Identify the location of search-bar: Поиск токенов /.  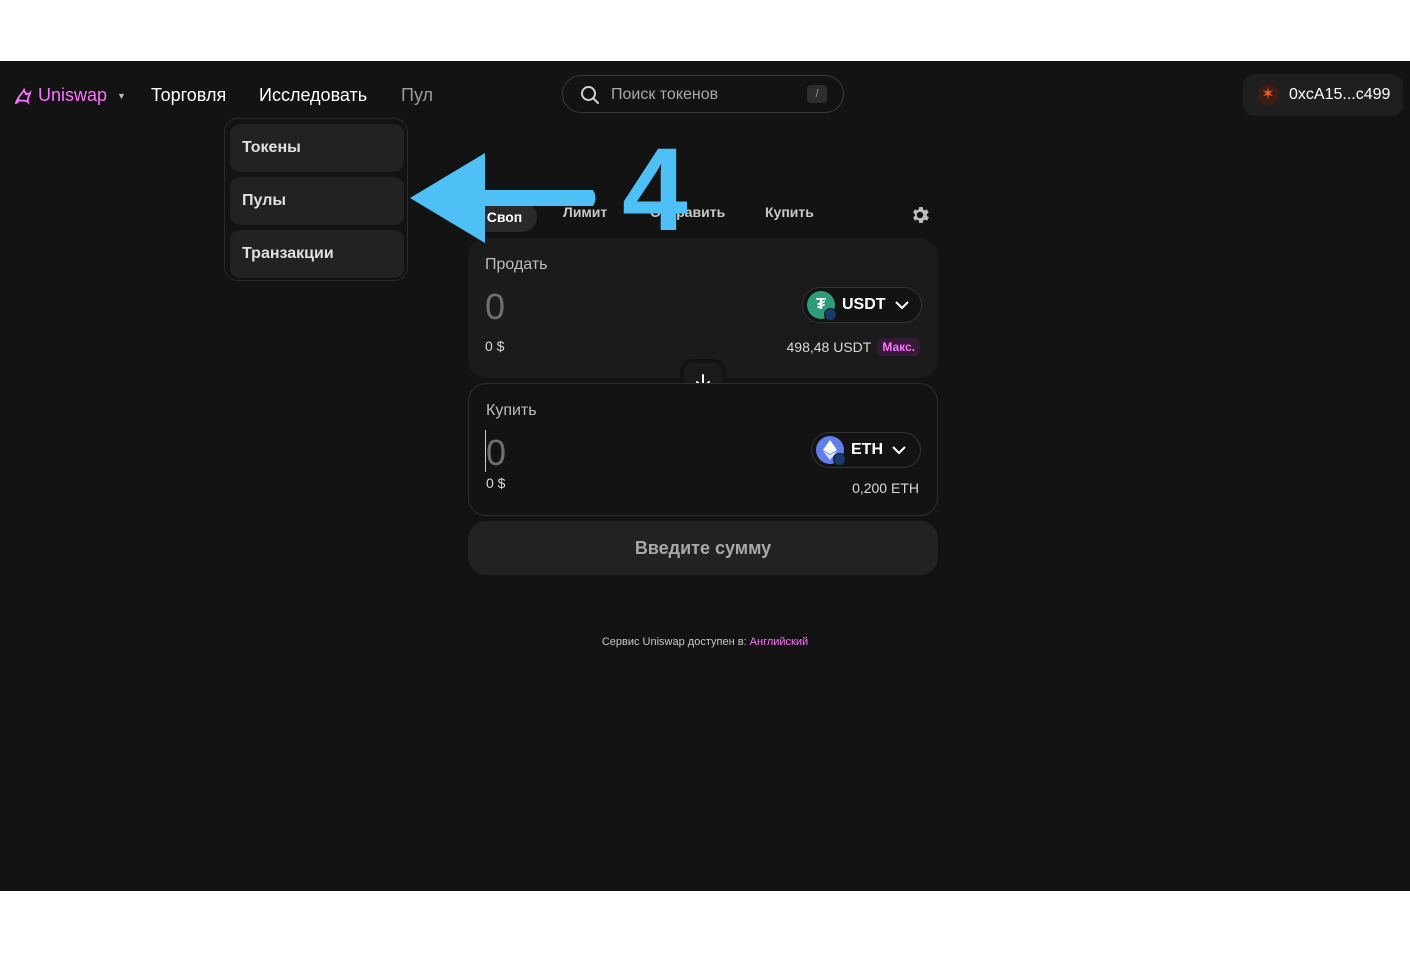
(703, 94).